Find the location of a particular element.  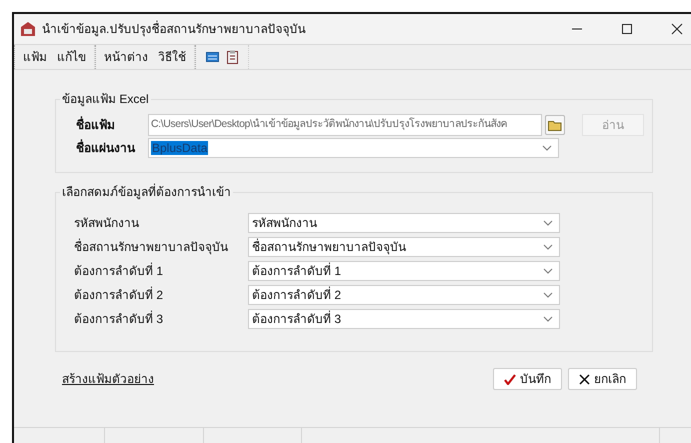

menu-item: แก้ไข is located at coordinates (71, 57).